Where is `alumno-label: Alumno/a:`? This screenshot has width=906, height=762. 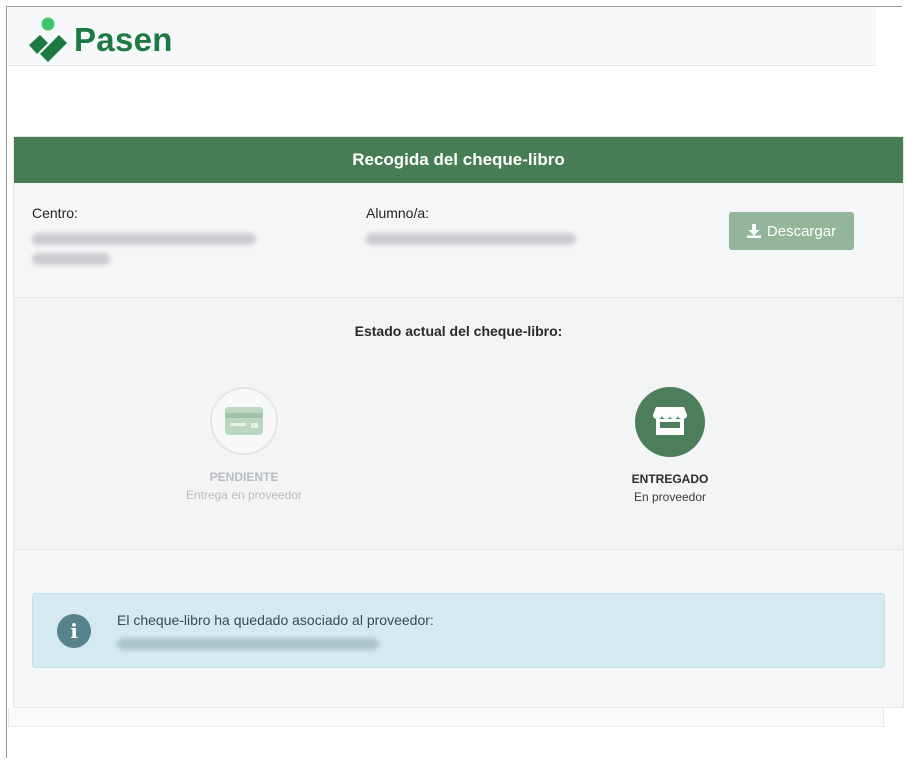
alumno-label: Alumno/a: is located at coordinates (398, 213).